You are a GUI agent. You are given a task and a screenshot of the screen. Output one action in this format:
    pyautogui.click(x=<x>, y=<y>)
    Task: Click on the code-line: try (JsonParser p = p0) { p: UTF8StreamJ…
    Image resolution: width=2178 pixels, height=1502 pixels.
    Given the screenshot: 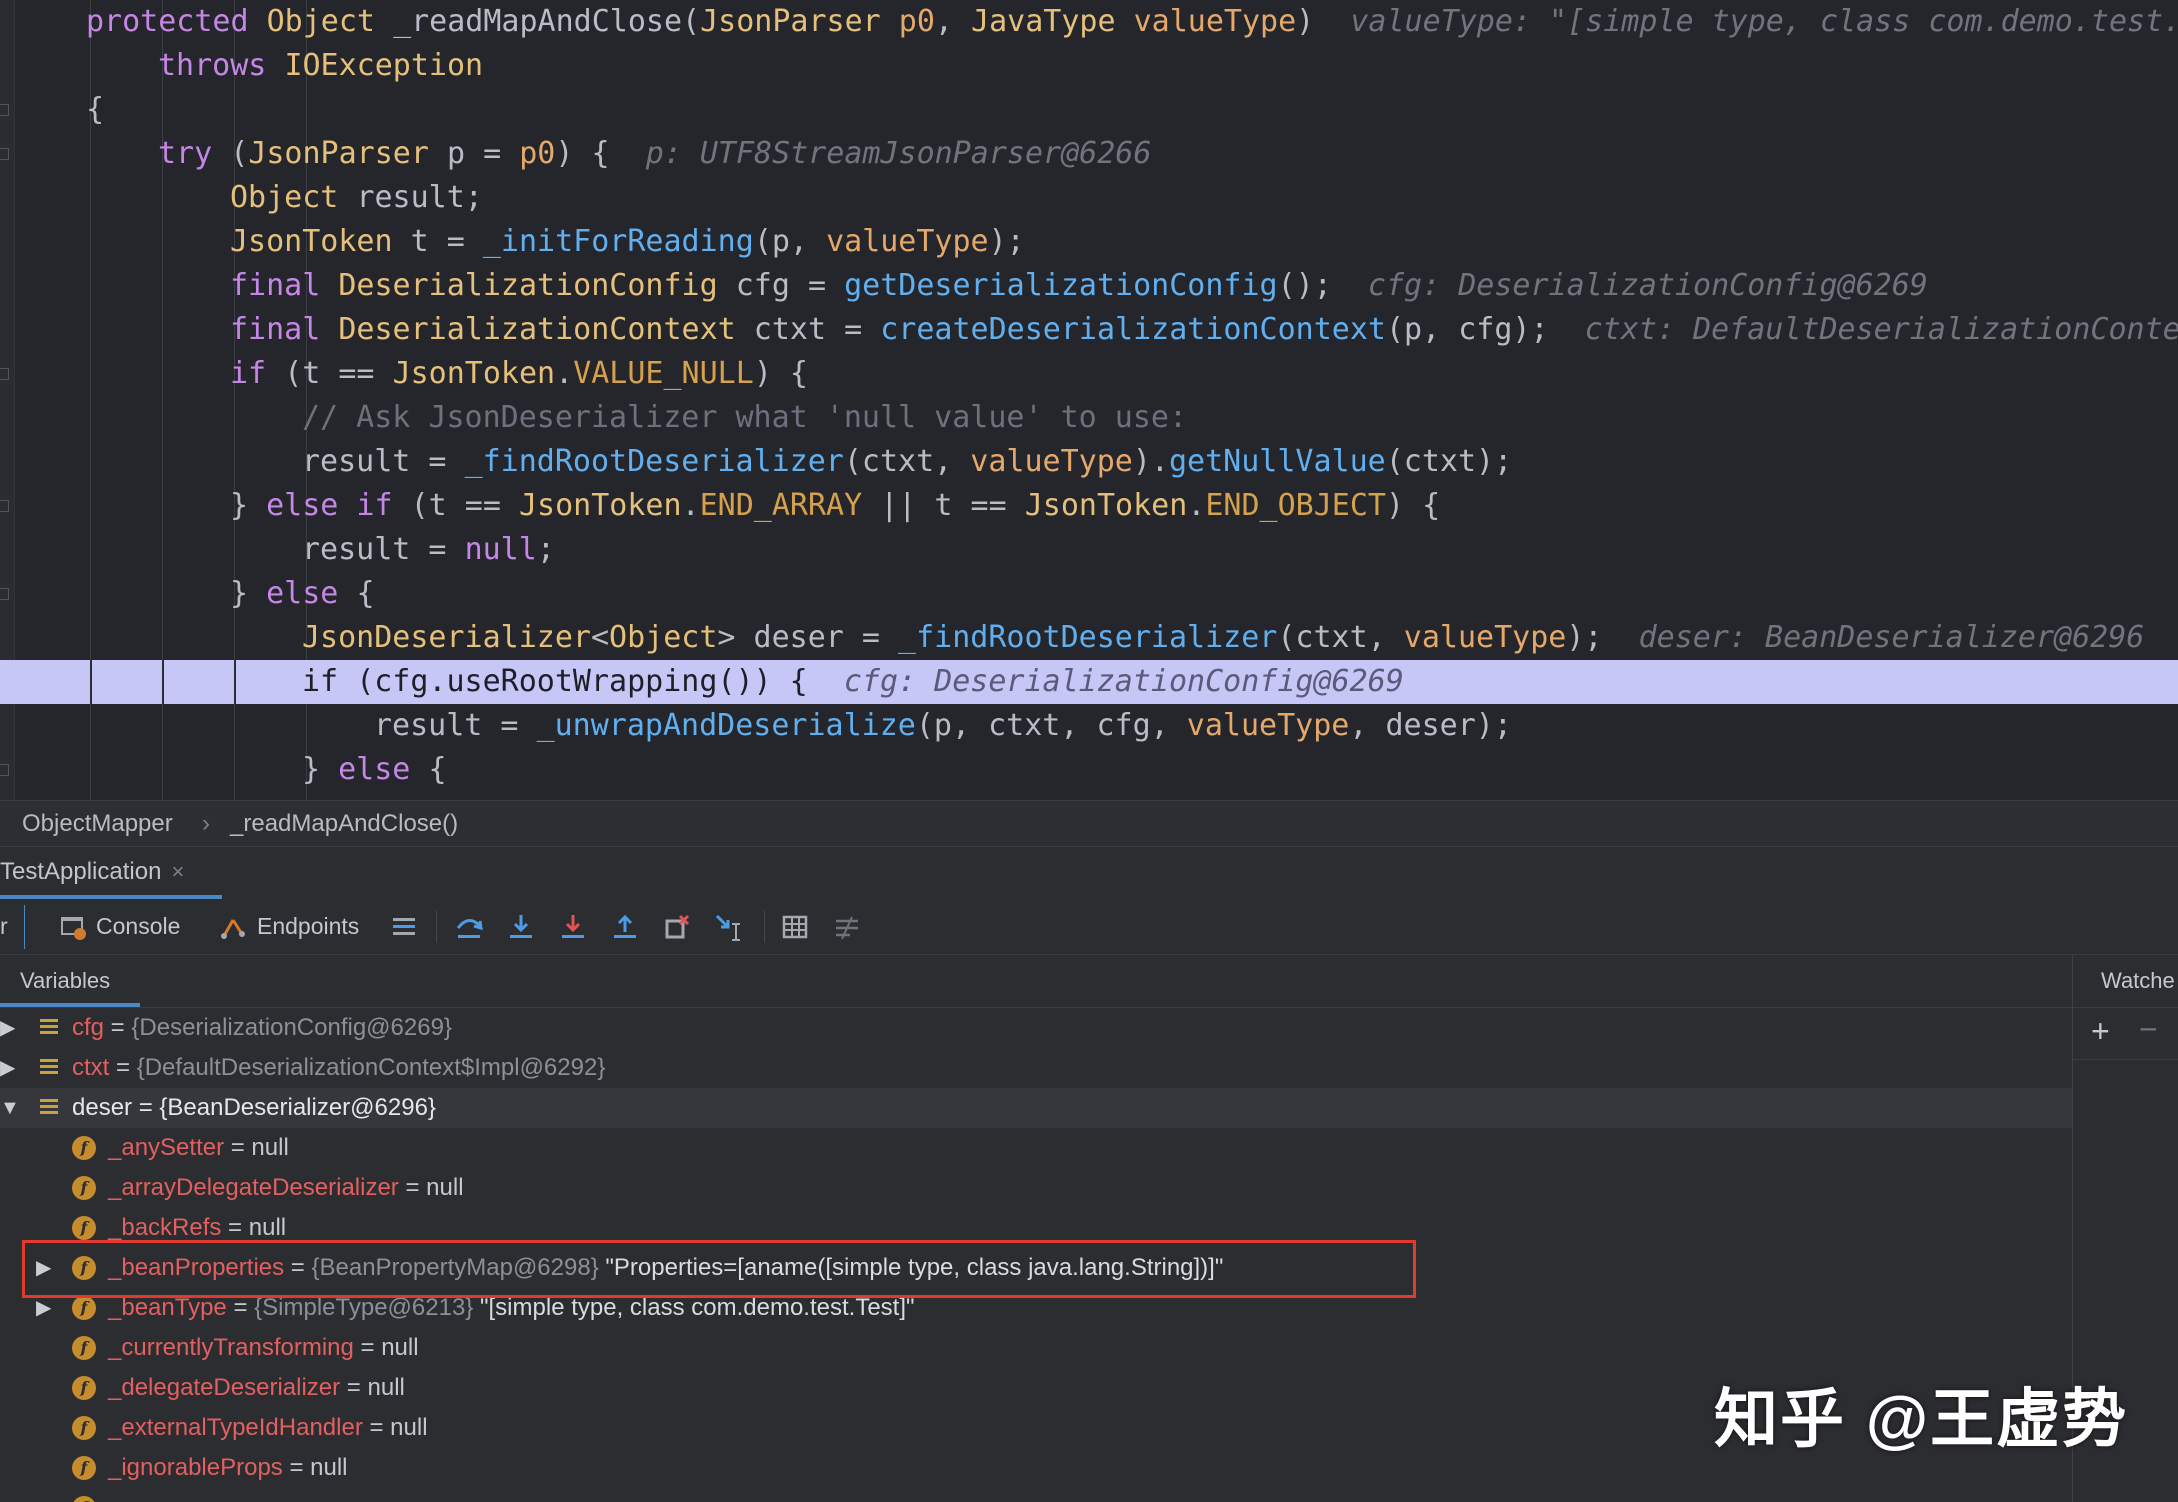 What is the action you would take?
    pyautogui.click(x=1089, y=154)
    